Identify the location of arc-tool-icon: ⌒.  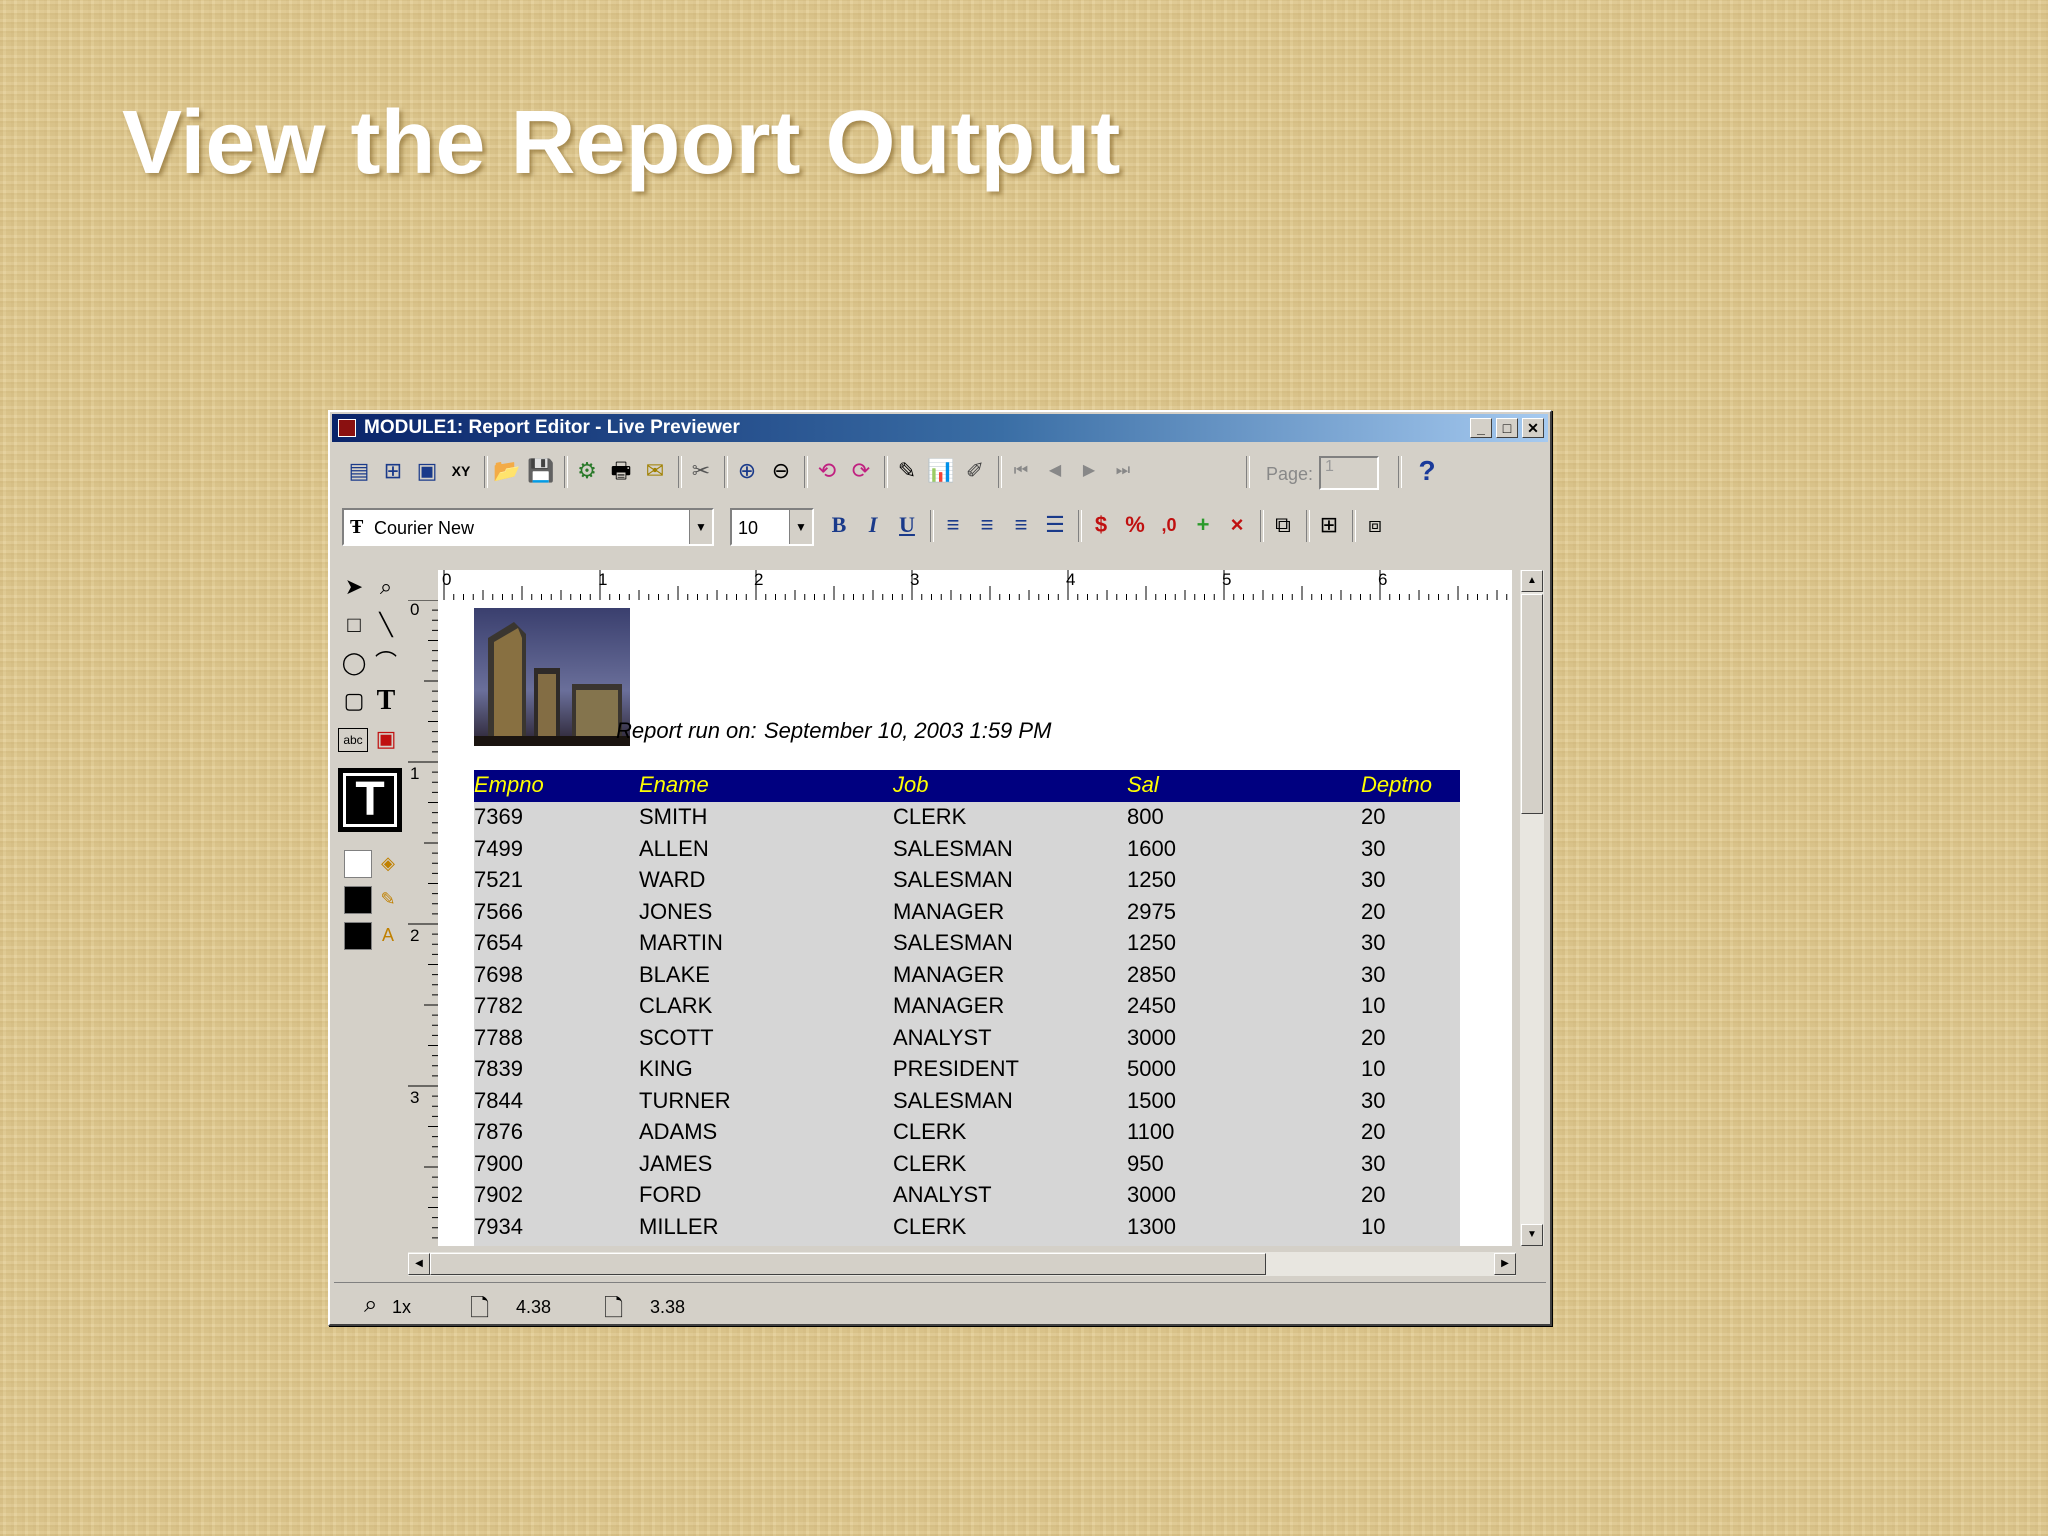
(386, 663).